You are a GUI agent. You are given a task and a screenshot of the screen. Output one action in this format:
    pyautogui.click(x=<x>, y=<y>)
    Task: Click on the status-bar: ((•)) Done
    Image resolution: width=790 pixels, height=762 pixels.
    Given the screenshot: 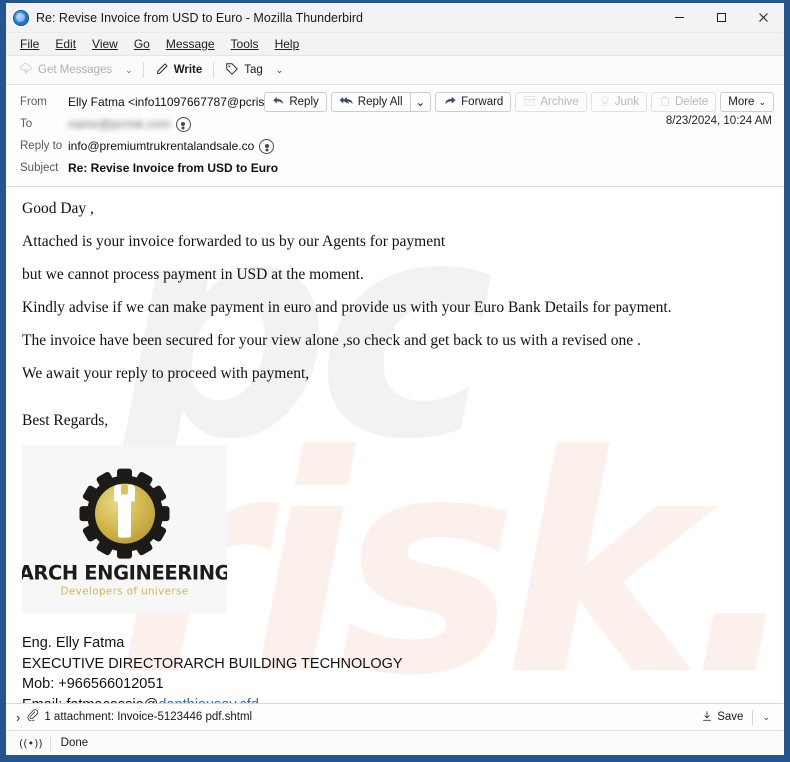 What is the action you would take?
    pyautogui.click(x=395, y=742)
    